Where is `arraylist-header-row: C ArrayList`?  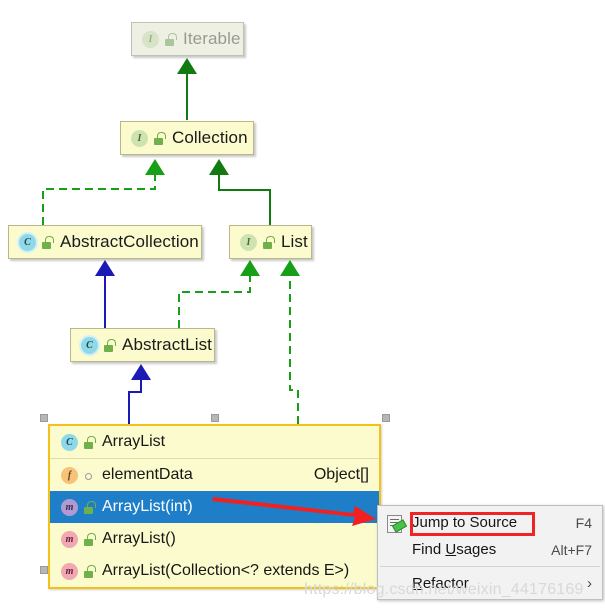 arraylist-header-row: C ArrayList is located at coordinates (214, 442).